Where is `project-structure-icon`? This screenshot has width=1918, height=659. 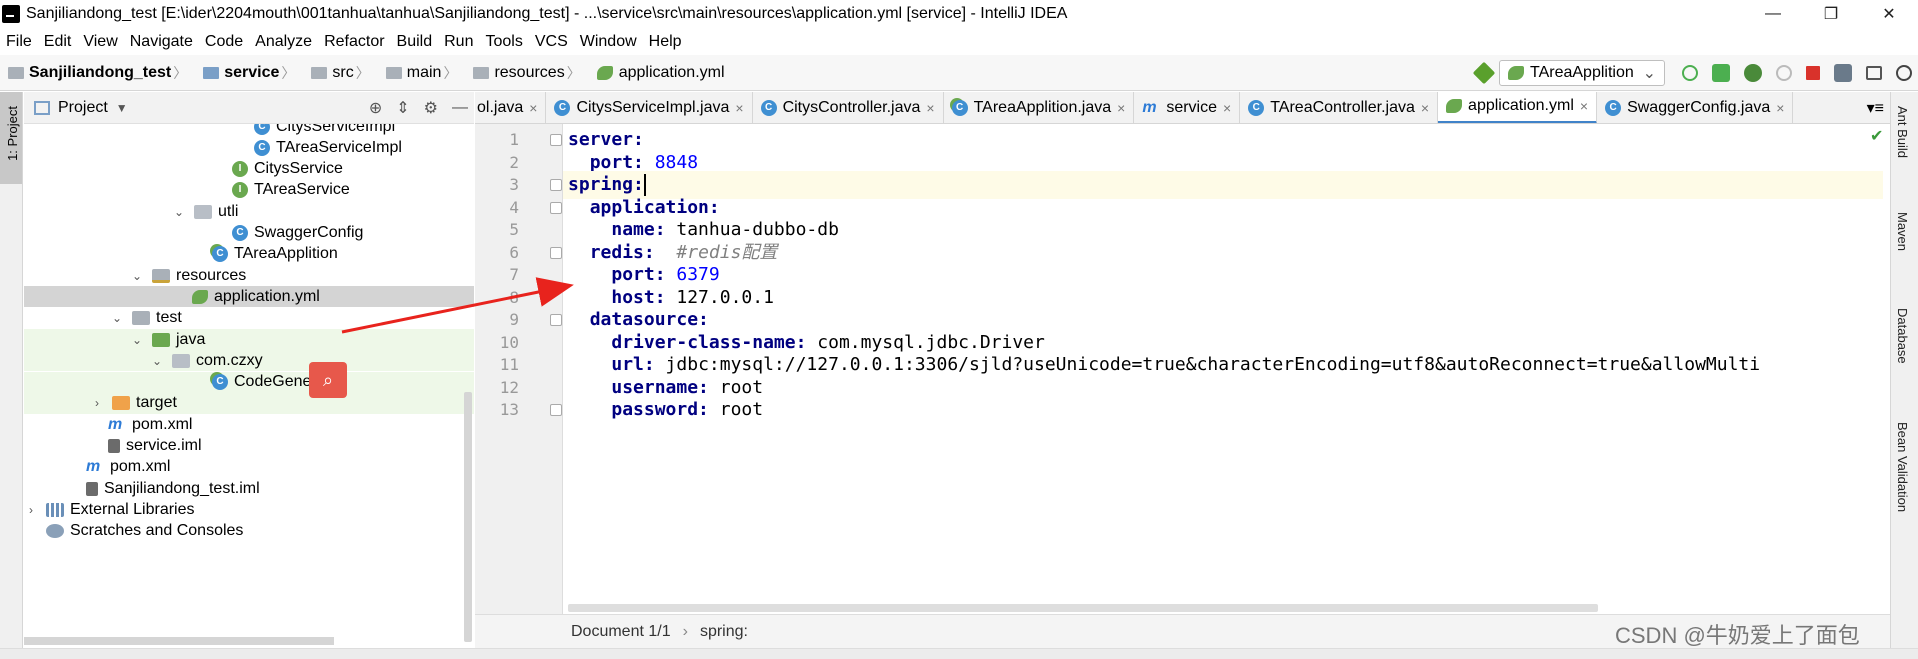 project-structure-icon is located at coordinates (1843, 73).